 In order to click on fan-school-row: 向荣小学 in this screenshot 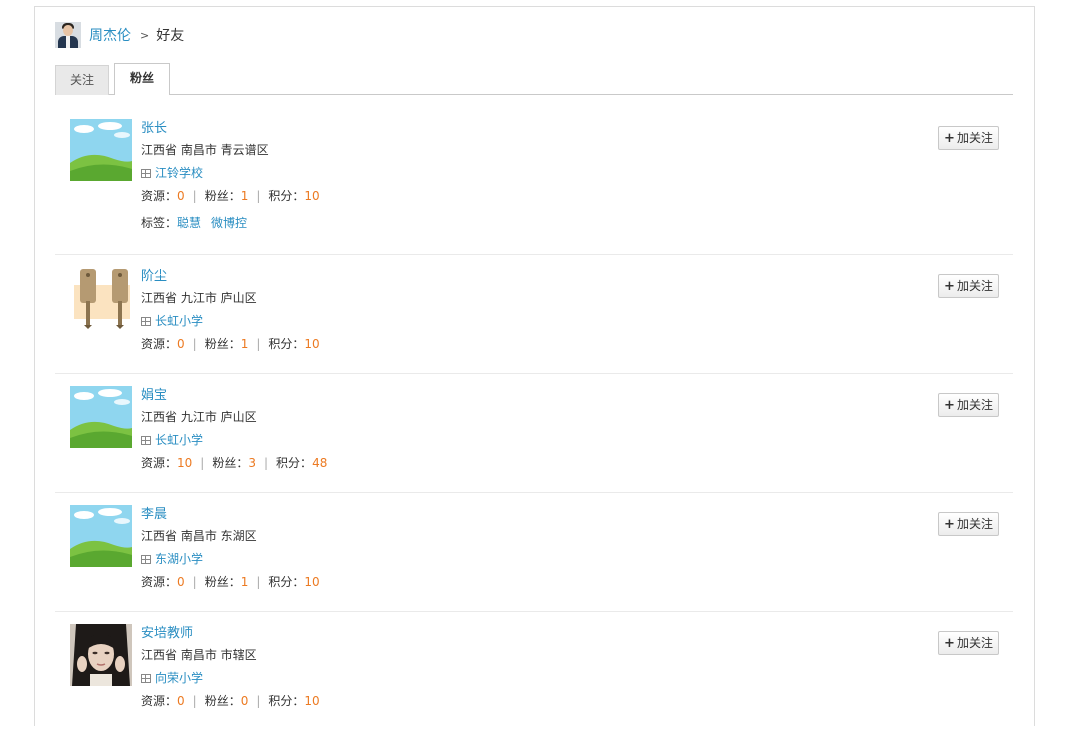, I will do `click(230, 678)`.